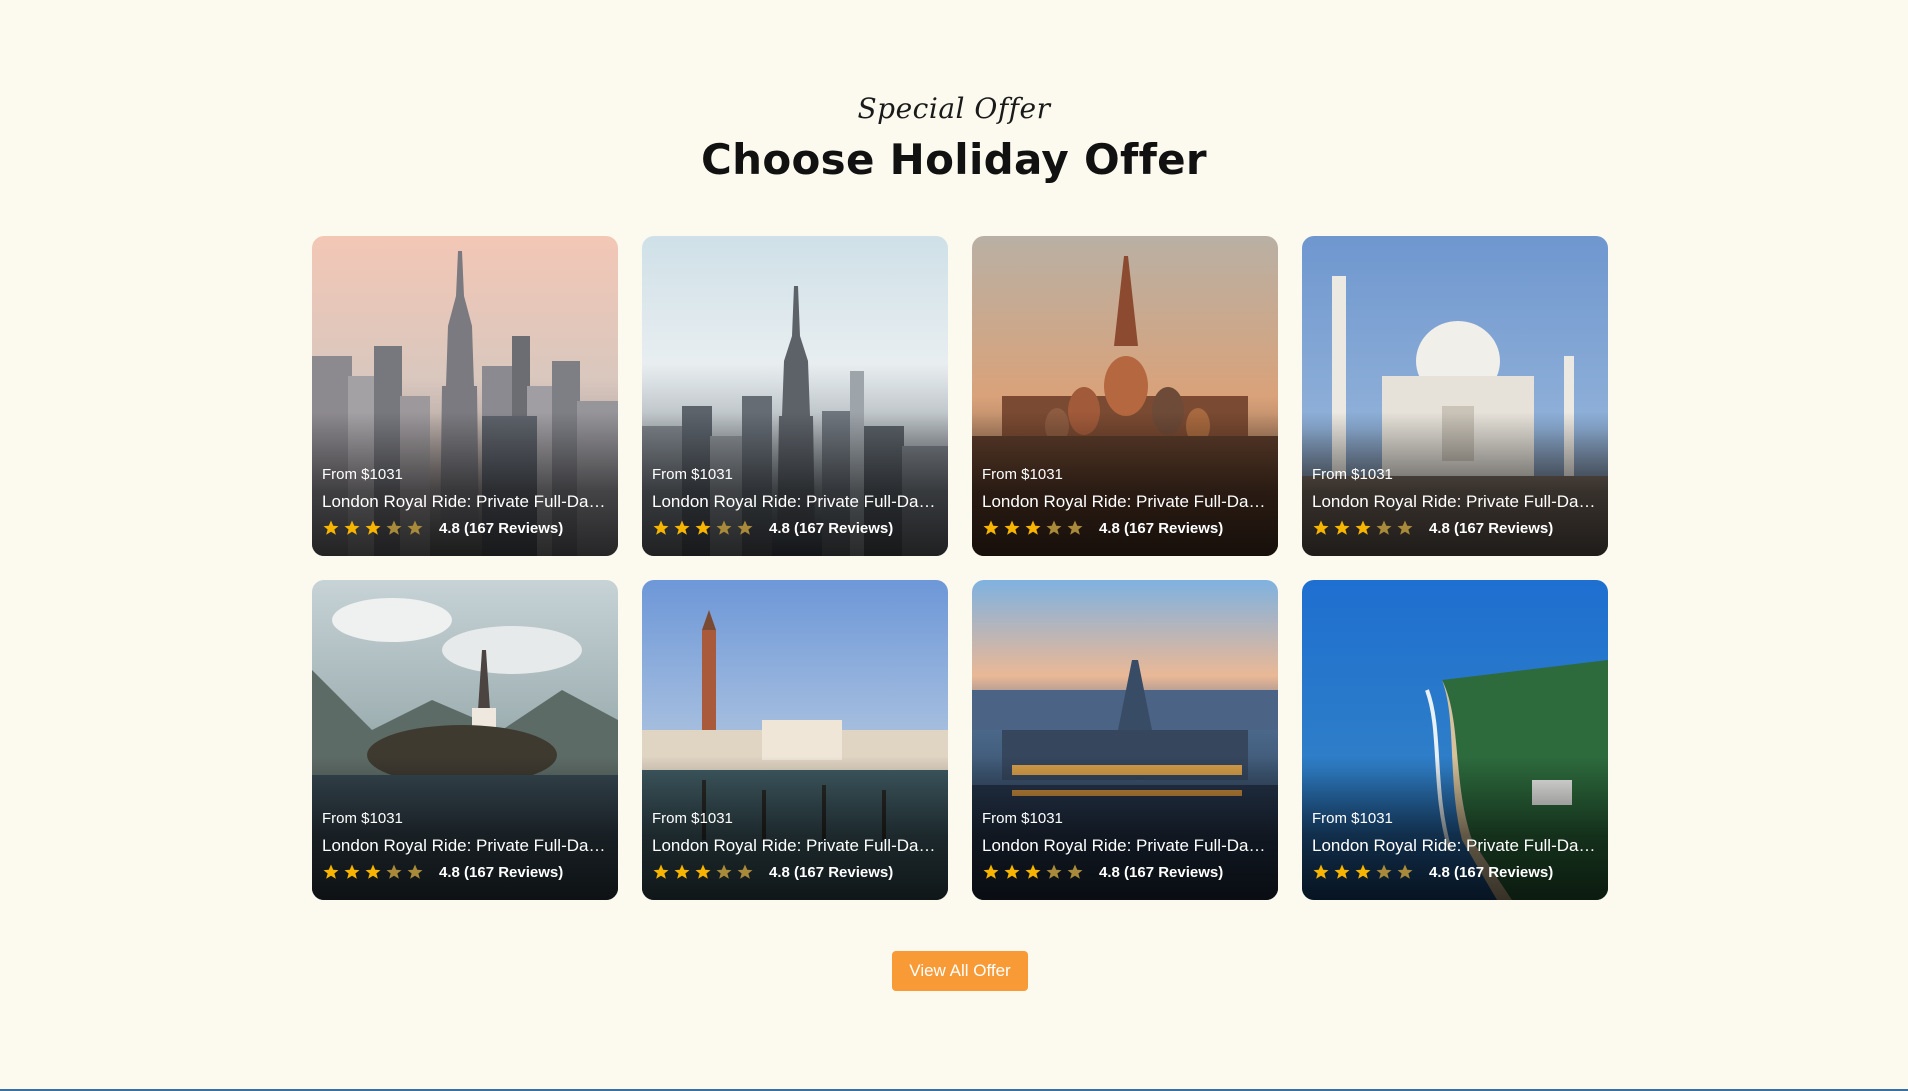  Describe the element at coordinates (954, 108) in the screenshot. I see `section-eyebrow: Special Offer` at that location.